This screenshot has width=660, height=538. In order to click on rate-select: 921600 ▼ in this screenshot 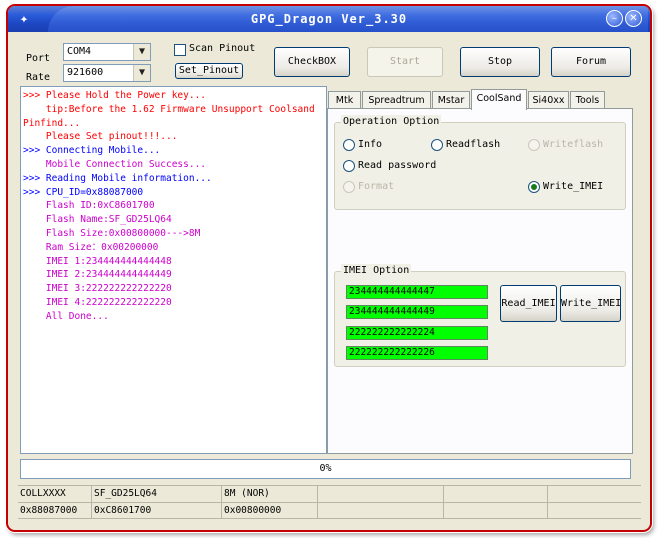, I will do `click(107, 73)`.